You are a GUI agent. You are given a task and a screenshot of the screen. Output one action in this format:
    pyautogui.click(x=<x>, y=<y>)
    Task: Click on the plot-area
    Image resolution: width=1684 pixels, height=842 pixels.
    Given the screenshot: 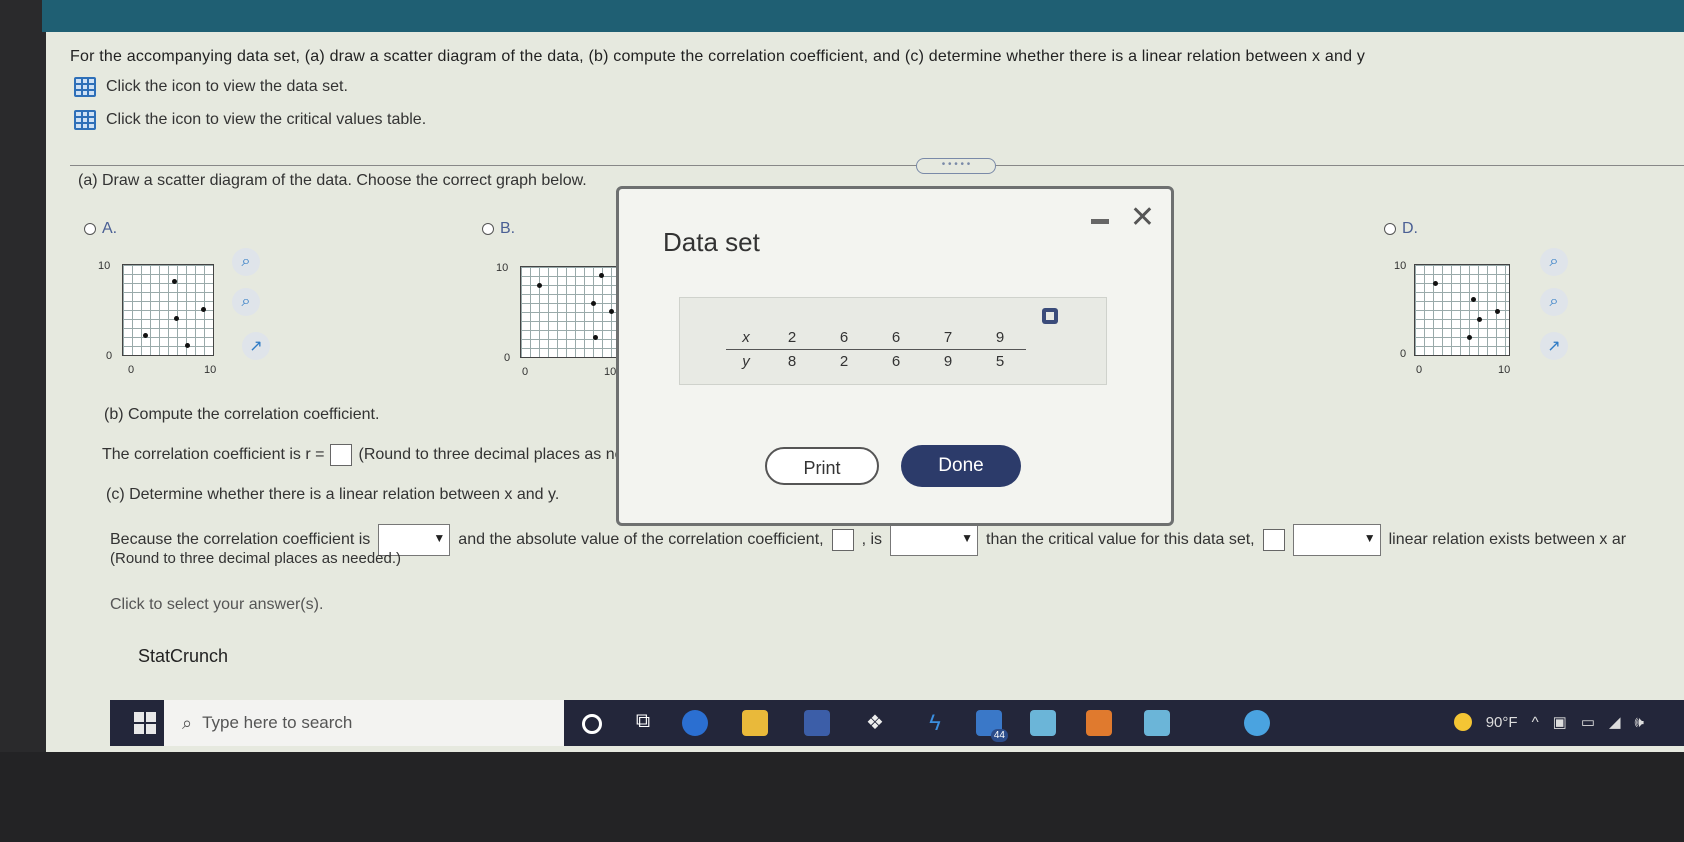 What is the action you would take?
    pyautogui.click(x=569, y=312)
    